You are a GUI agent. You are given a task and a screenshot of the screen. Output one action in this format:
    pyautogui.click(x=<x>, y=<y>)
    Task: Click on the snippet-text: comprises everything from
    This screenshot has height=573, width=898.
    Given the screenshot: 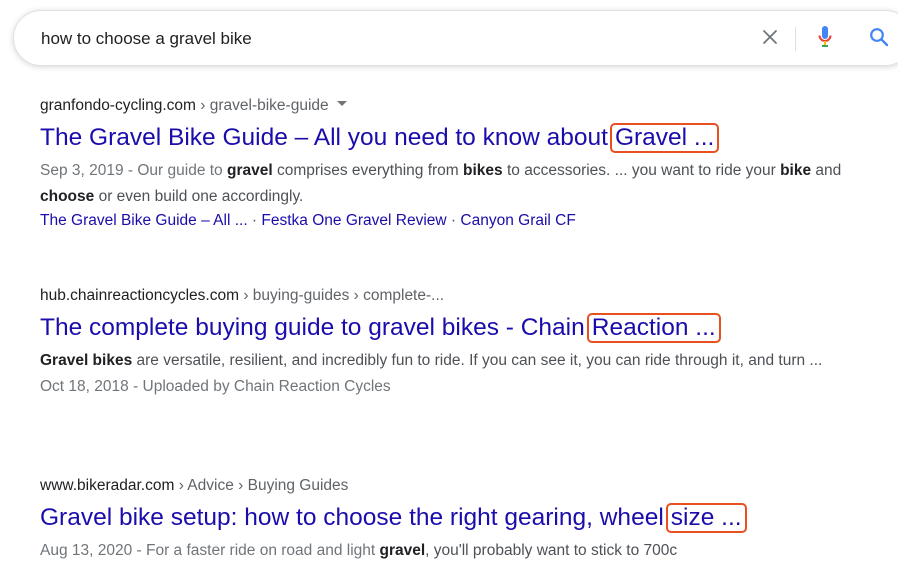 What is the action you would take?
    pyautogui.click(x=368, y=170)
    